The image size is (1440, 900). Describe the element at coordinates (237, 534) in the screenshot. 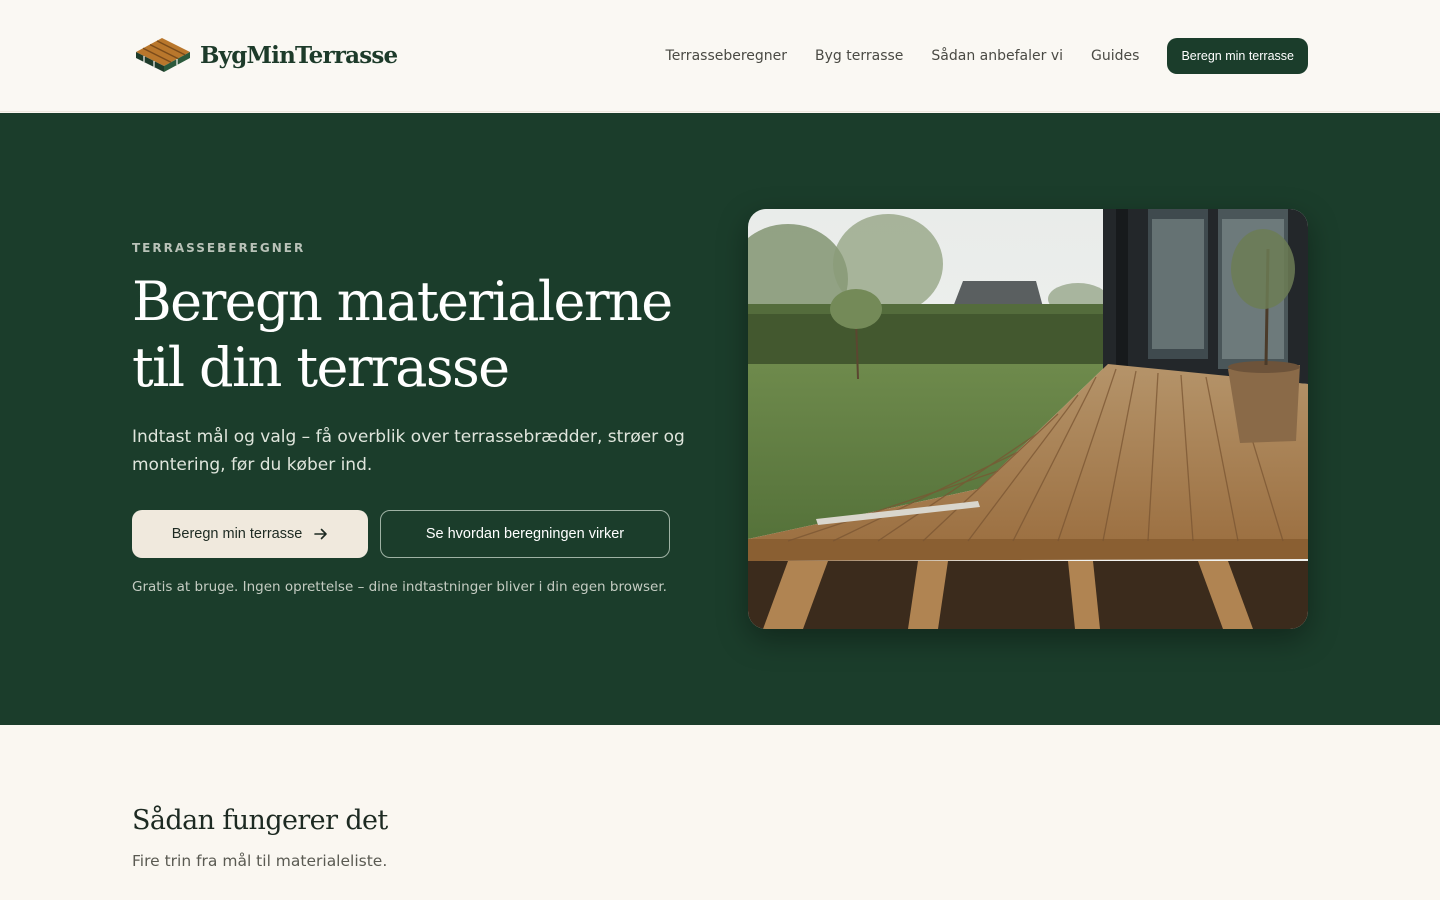

I see `calculate-terrace-button-label: Beregn min terrasse` at that location.